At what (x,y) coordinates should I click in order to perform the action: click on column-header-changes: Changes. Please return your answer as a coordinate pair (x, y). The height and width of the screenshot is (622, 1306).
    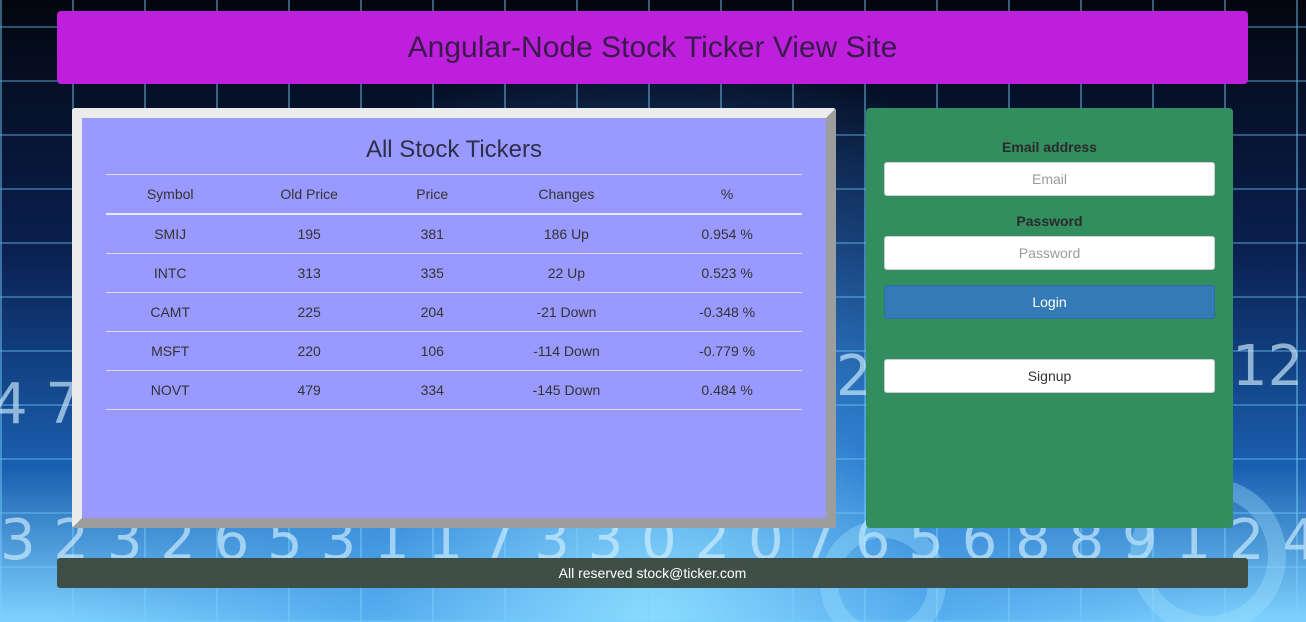
    Looking at the image, I should click on (566, 194).